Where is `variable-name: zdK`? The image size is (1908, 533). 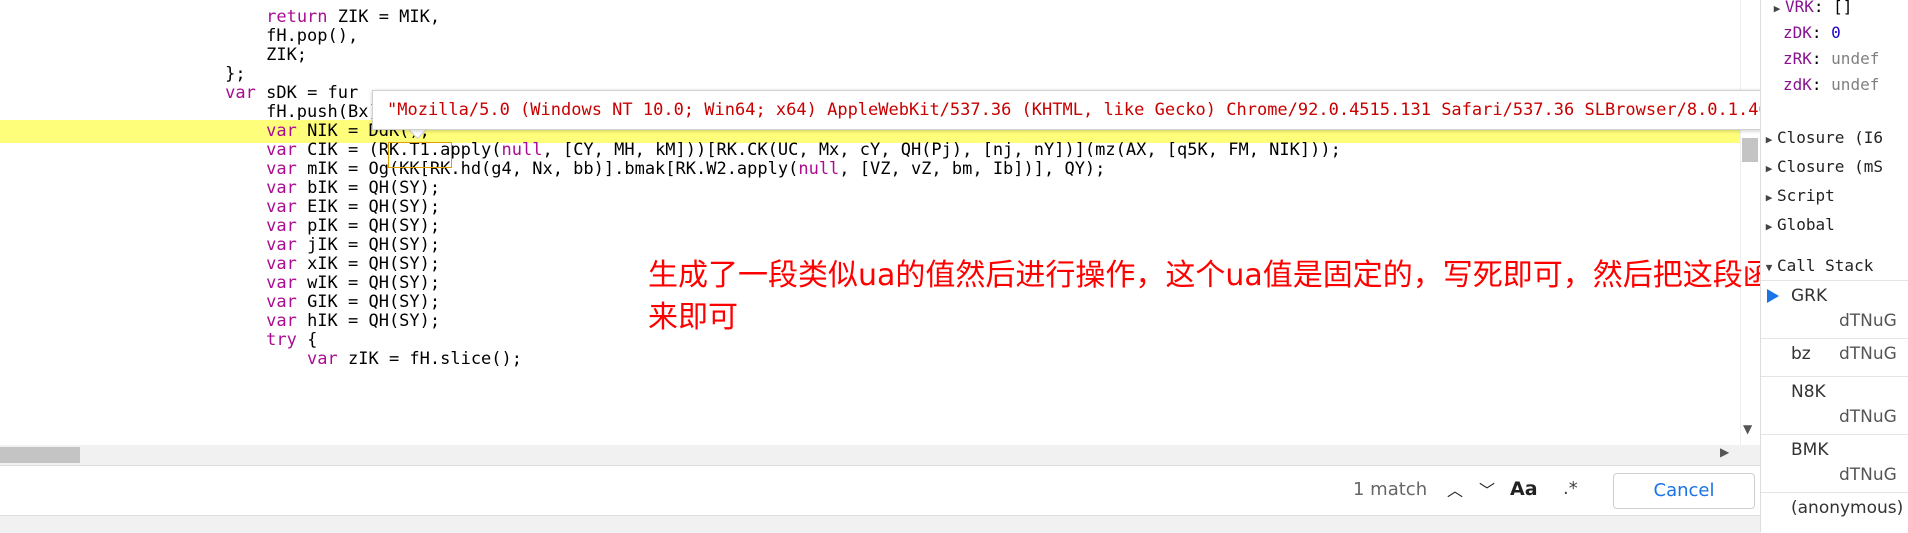 variable-name: zdK is located at coordinates (1797, 84).